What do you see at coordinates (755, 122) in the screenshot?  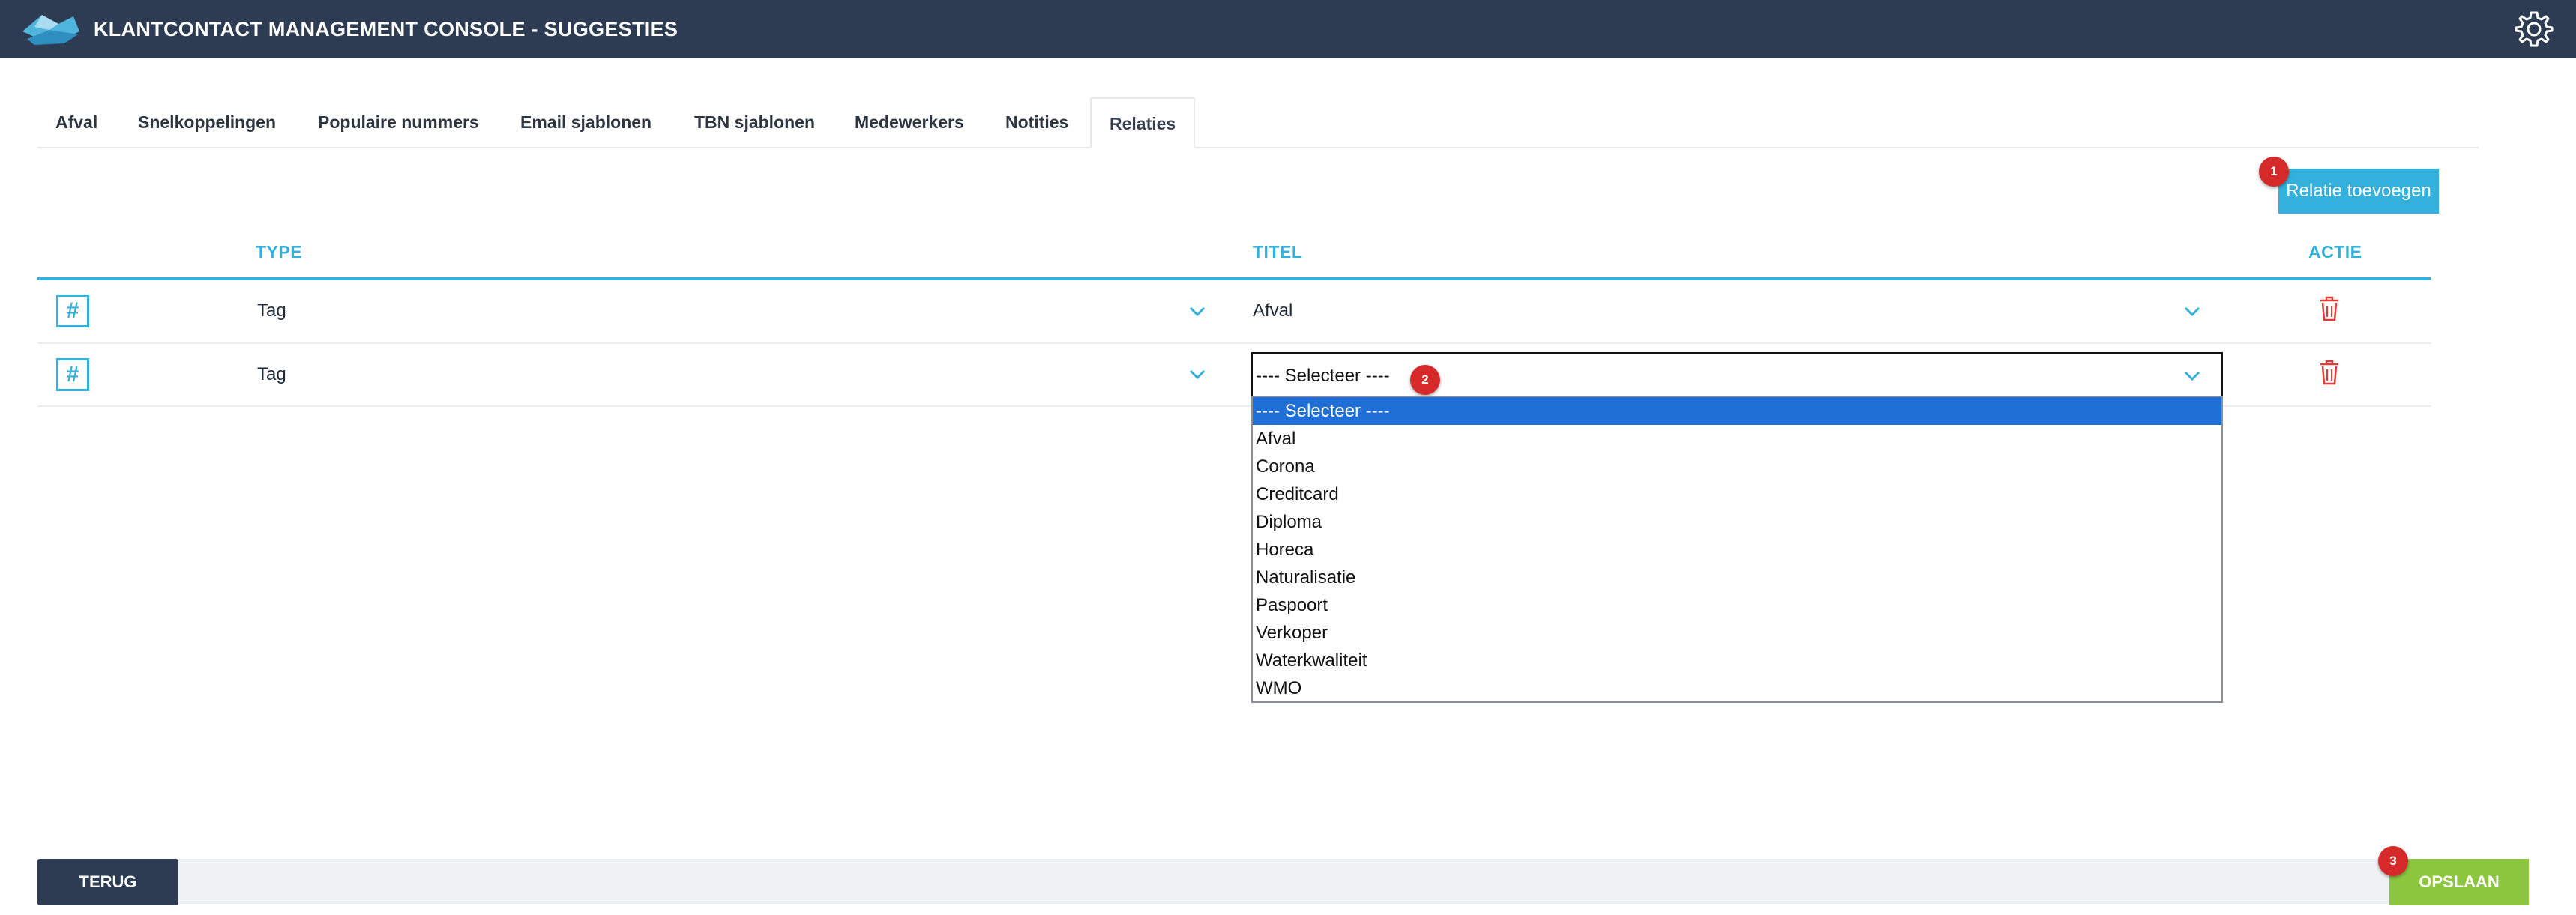 I see `tab-tbn-sjablonen: TBN sjablonen` at bounding box center [755, 122].